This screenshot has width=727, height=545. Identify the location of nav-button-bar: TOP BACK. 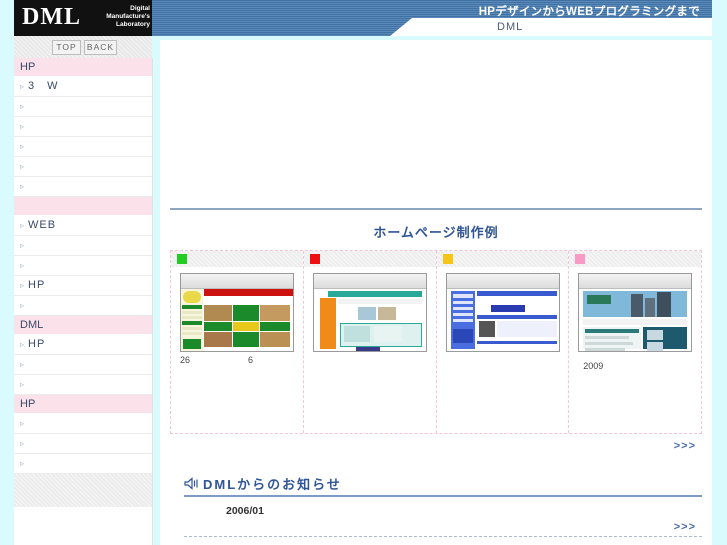
(83, 47).